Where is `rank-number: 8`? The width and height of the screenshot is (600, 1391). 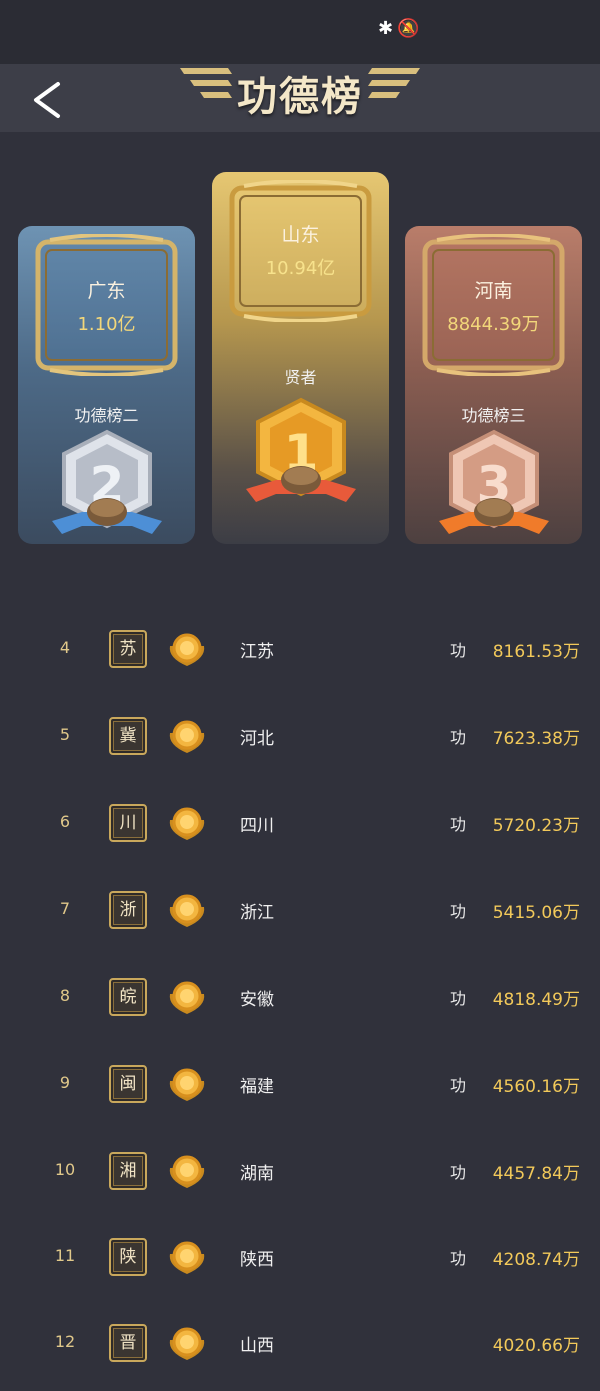
rank-number: 8 is located at coordinates (65, 995).